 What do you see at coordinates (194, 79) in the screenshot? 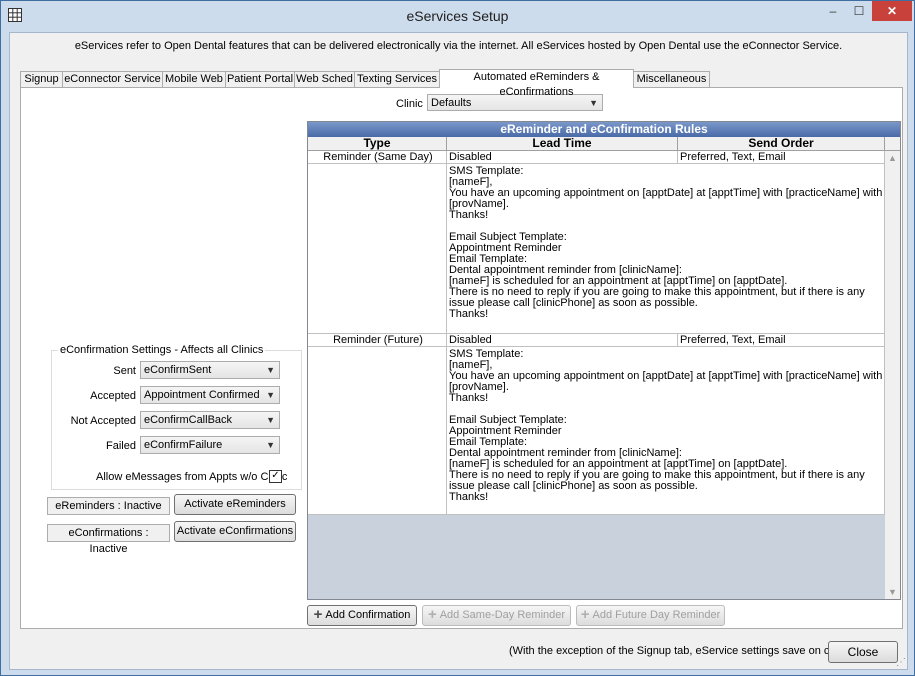
I see `tab-mobile-web: Mobile Web` at bounding box center [194, 79].